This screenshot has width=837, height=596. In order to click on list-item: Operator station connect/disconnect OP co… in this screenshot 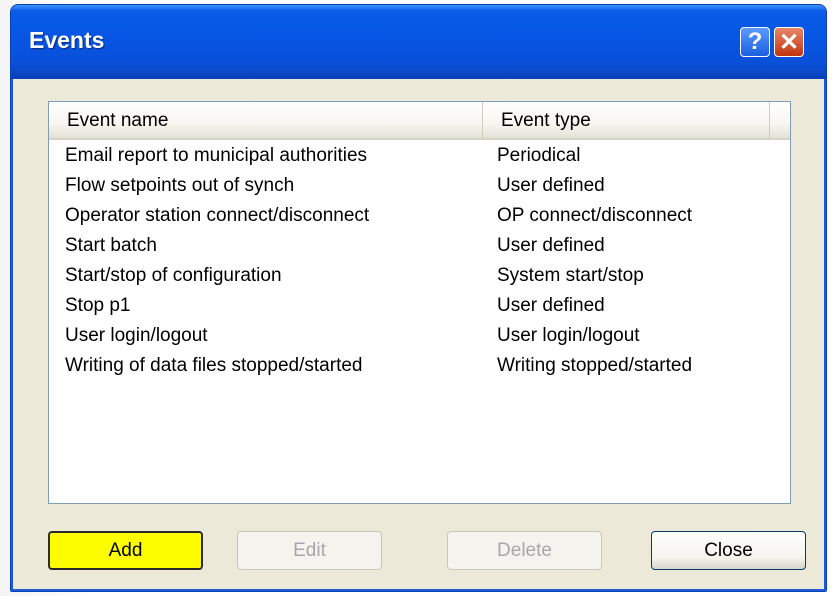, I will do `click(419, 215)`.